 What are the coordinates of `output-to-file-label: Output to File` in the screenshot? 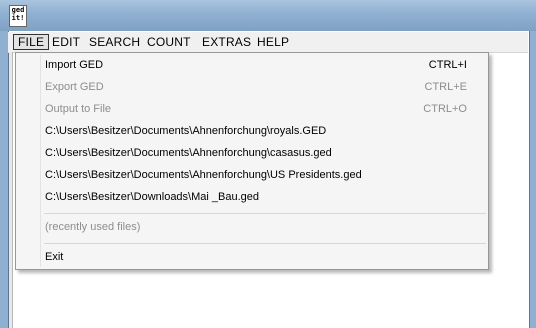 It's located at (78, 109).